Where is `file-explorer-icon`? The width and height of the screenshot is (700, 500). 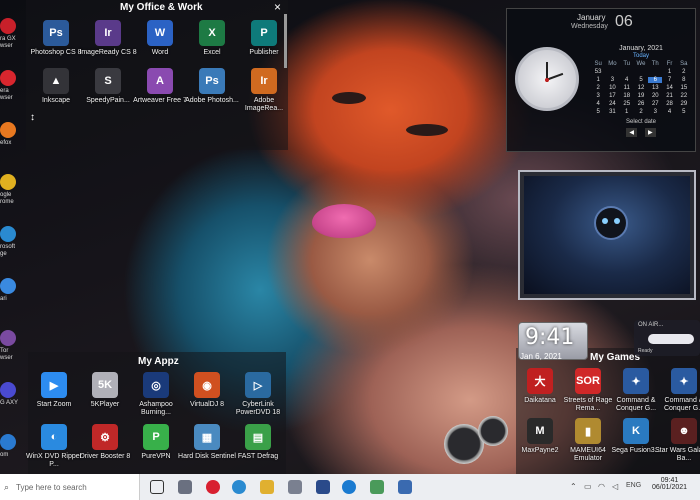
file-explorer-icon is located at coordinates (267, 487).